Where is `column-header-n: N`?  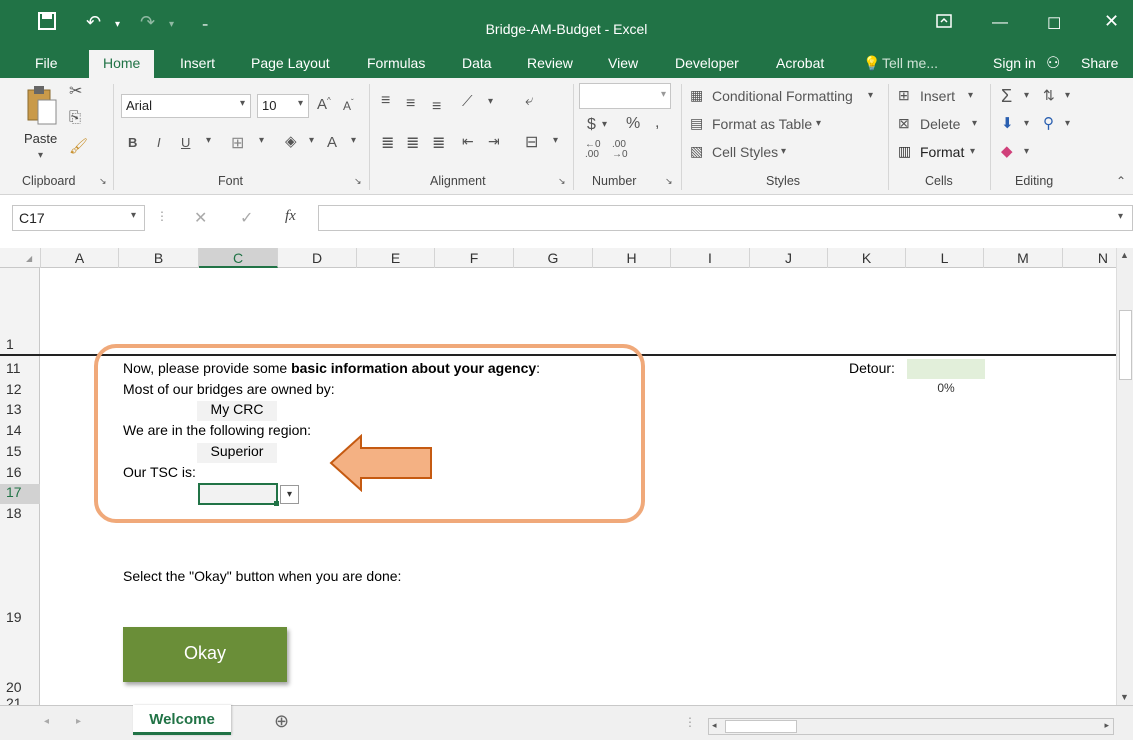 column-header-n: N is located at coordinates (1089, 258).